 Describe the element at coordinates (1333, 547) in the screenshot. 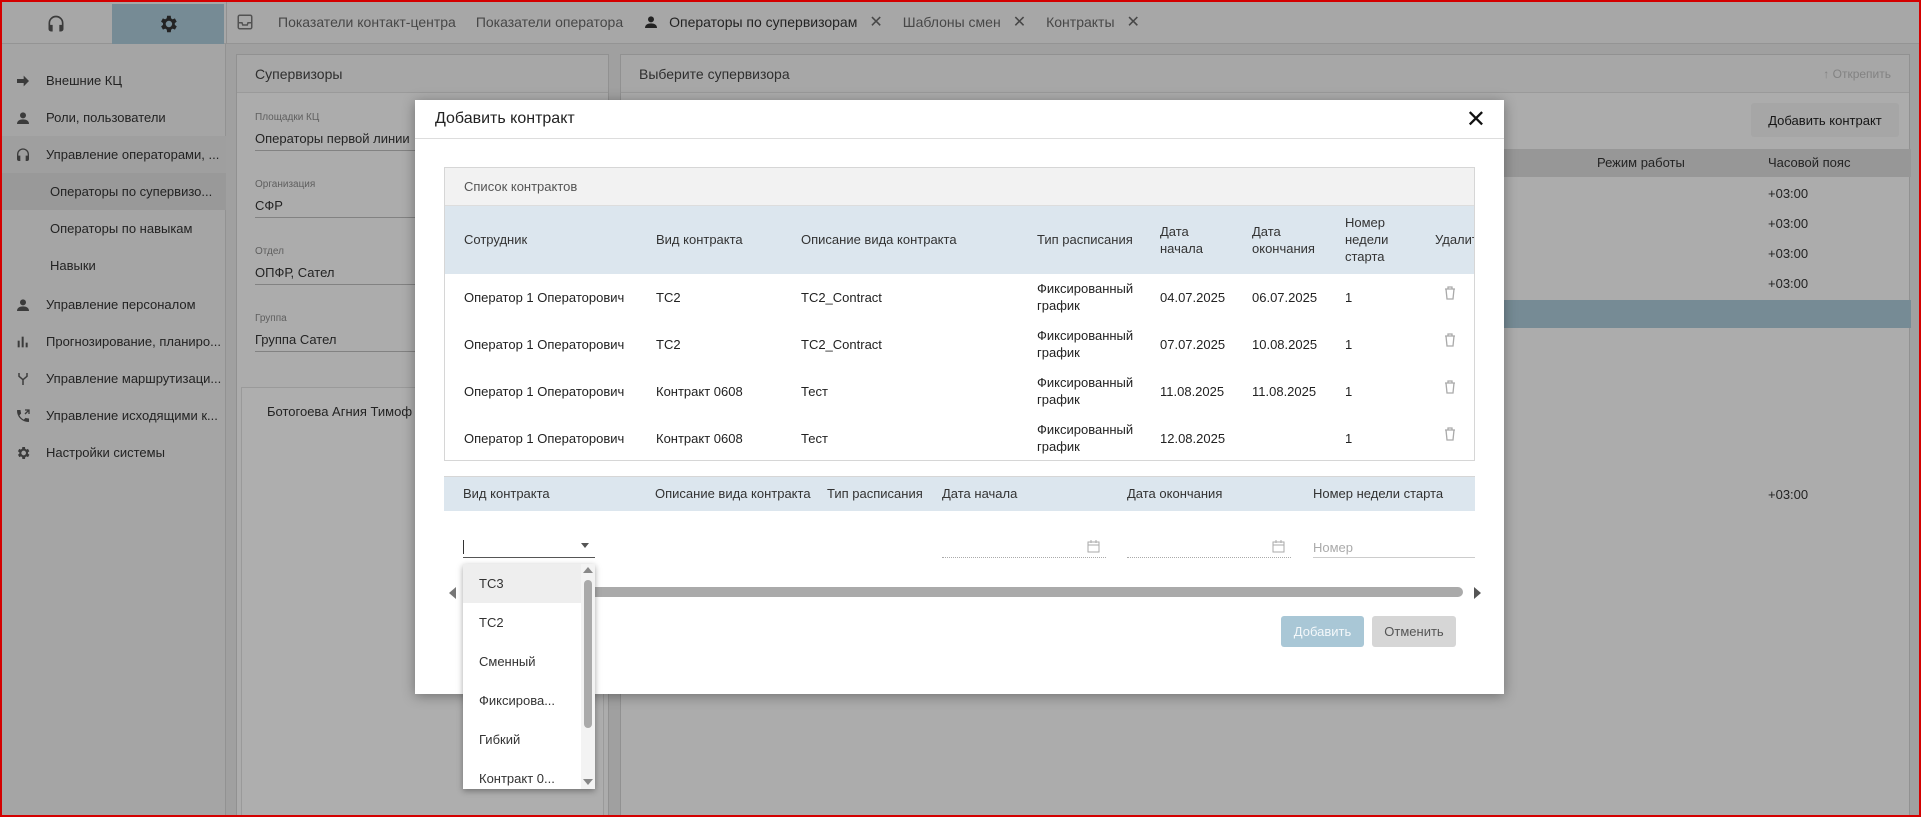

I see `placeholder-text: Номер` at that location.